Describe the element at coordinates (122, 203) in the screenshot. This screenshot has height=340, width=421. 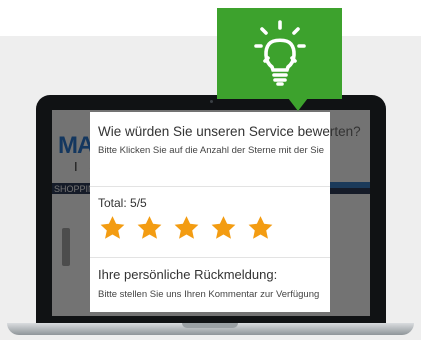
I see `rating-total: Total: 5/5` at that location.